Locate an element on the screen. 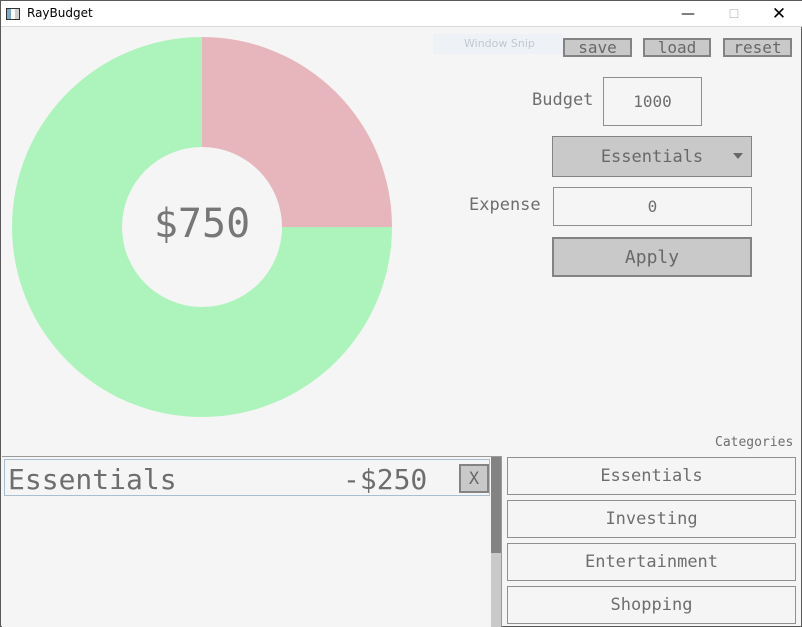  expense-row-amount: -$250 is located at coordinates (385, 479).